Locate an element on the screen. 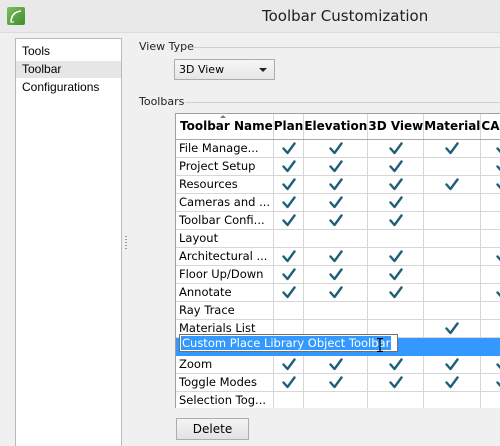 This screenshot has width=500, height=446. table-row: Toggle Modes is located at coordinates (338, 382).